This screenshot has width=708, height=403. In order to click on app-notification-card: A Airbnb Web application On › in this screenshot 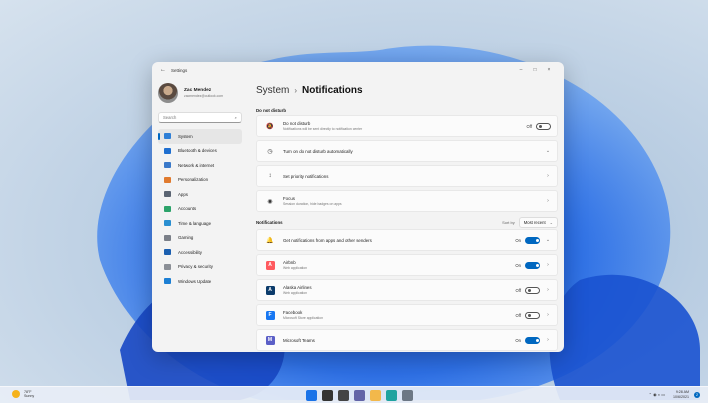, I will do `click(407, 265)`.